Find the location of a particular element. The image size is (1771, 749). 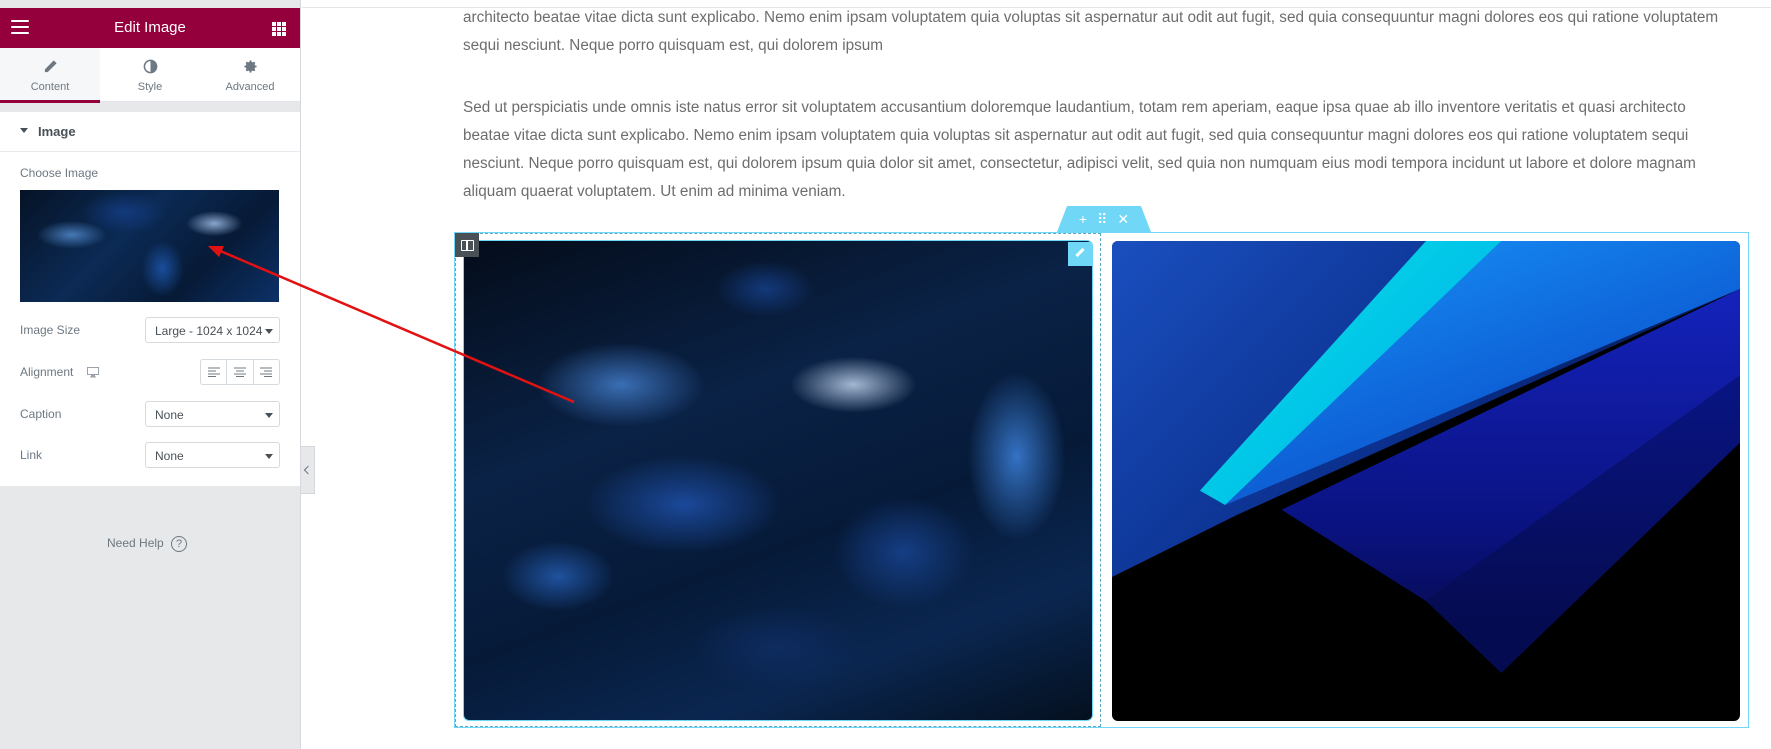

half-circle-icon is located at coordinates (150, 68).